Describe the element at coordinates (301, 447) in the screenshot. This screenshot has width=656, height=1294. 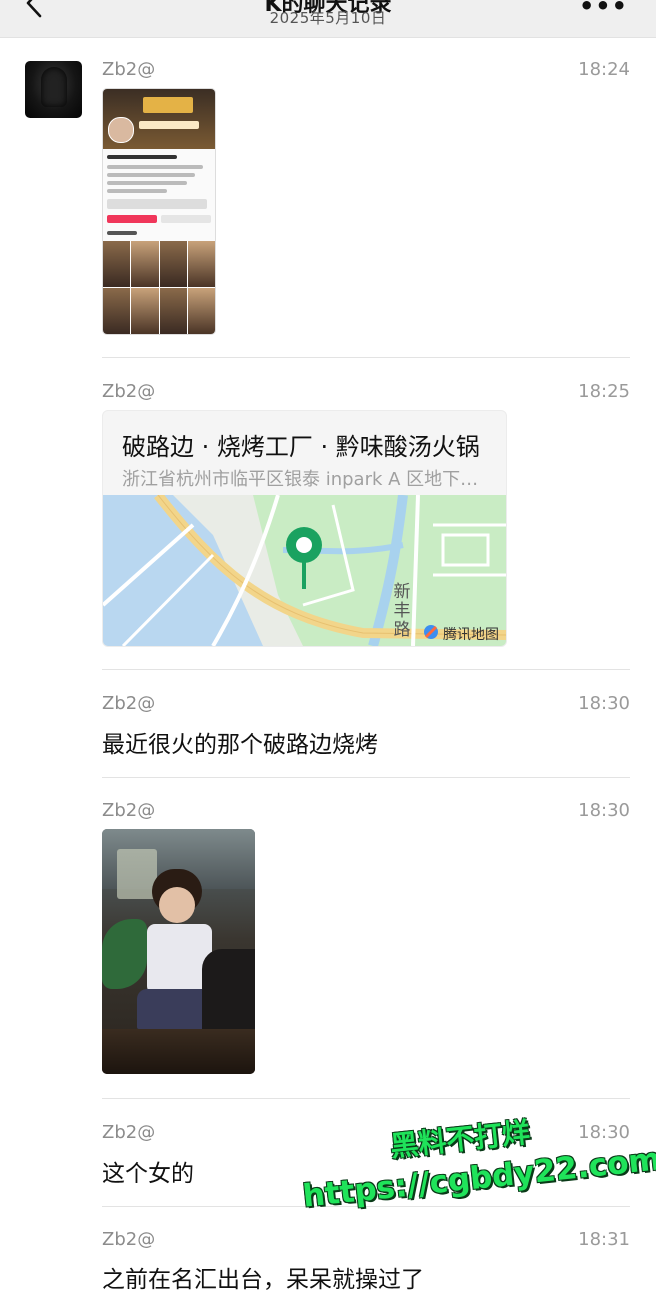
I see `location-name: 破路边 · 烧烤工厂 · 黔味酸汤火锅` at that location.